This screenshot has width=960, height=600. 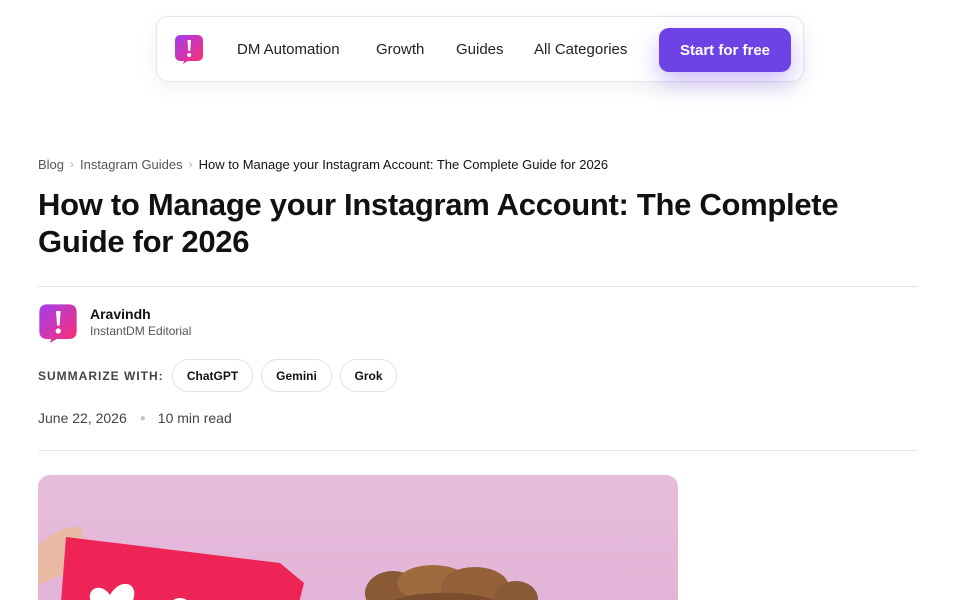 I want to click on summarize-grok-button: Grok, so click(x=368, y=375).